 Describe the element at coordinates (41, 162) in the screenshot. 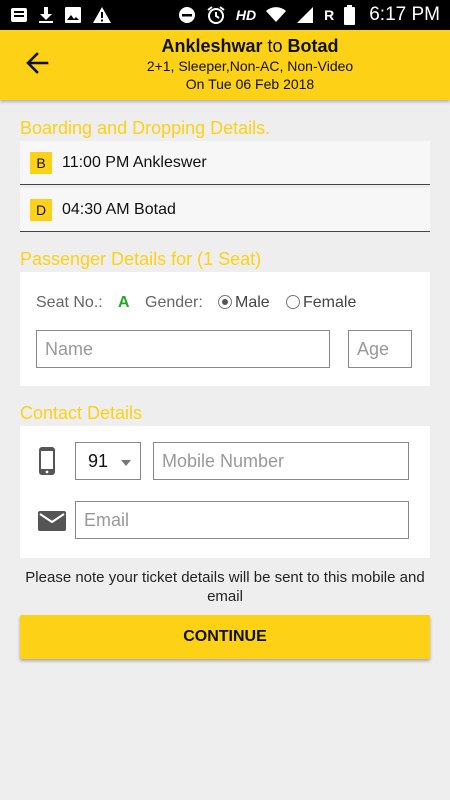

I see `boarding-tag: B` at that location.